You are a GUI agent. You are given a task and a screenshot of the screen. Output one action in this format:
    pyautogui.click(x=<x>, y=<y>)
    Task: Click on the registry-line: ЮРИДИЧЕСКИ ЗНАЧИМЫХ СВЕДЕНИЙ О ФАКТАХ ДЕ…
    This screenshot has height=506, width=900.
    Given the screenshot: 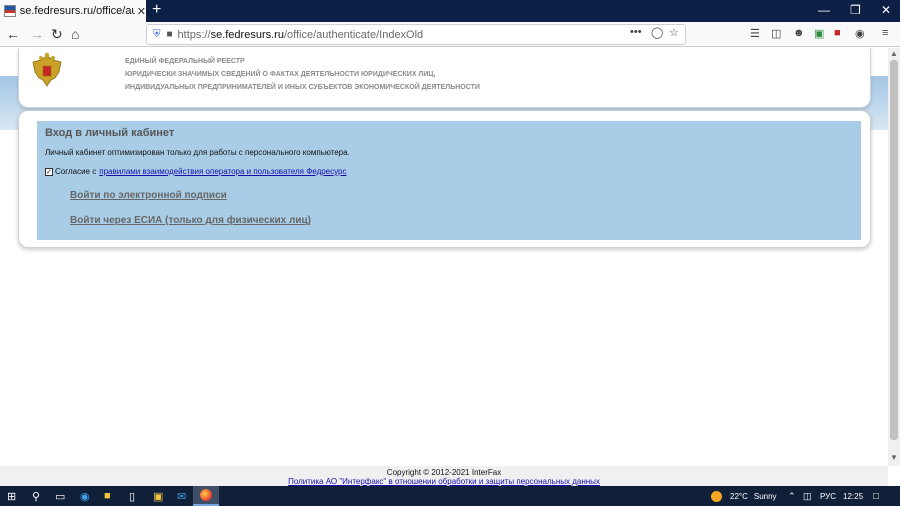 What is the action you would take?
    pyautogui.click(x=280, y=74)
    